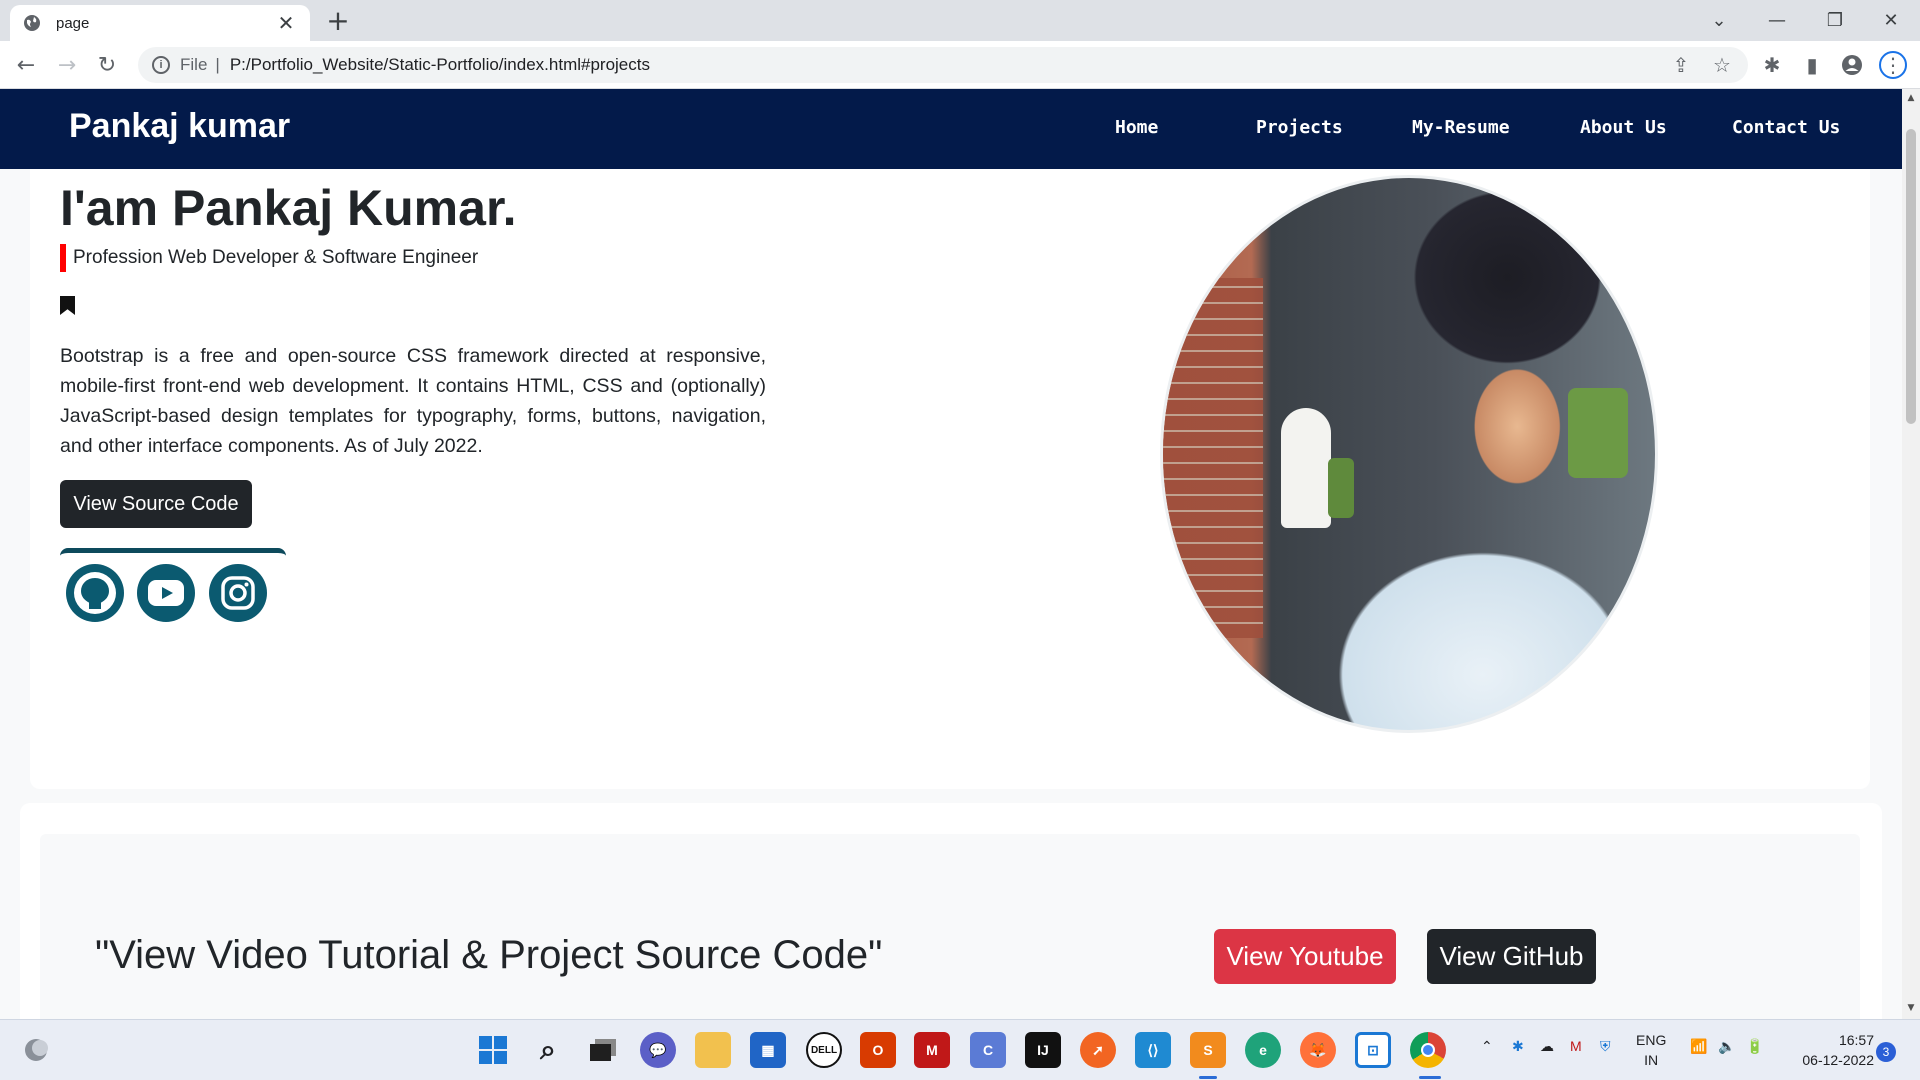 The height and width of the screenshot is (1080, 1920). I want to click on bookmark-star-icon: ☆, so click(1722, 65).